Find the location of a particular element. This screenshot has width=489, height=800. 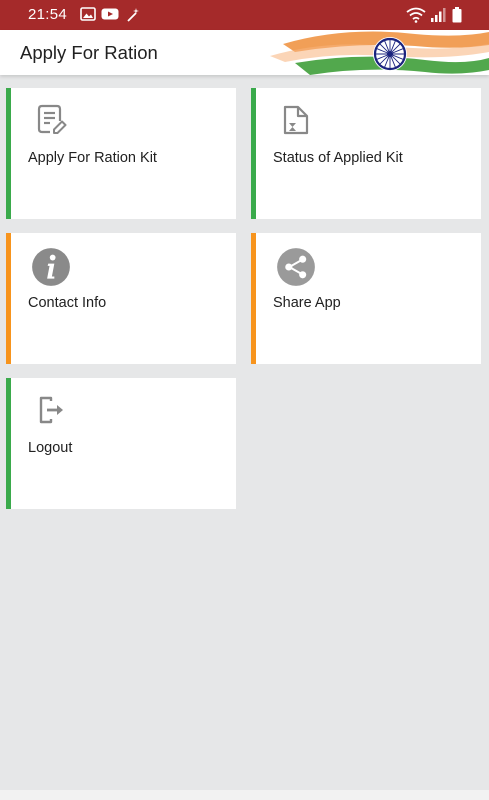

menu-card-logout: Logout is located at coordinates (121, 443).